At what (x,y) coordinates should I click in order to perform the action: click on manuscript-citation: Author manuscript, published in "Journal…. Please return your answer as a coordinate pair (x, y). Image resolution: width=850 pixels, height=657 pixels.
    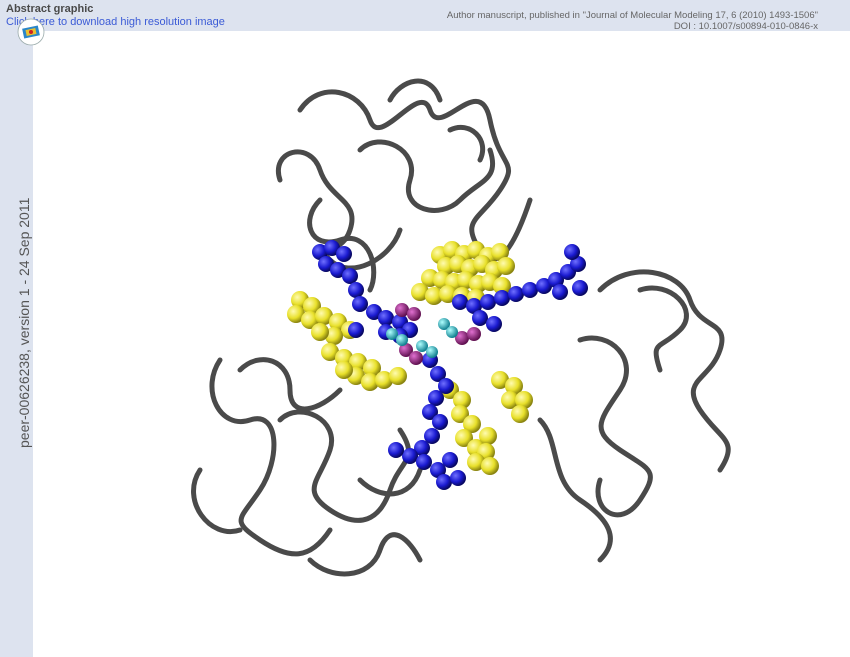
    Looking at the image, I should click on (632, 15).